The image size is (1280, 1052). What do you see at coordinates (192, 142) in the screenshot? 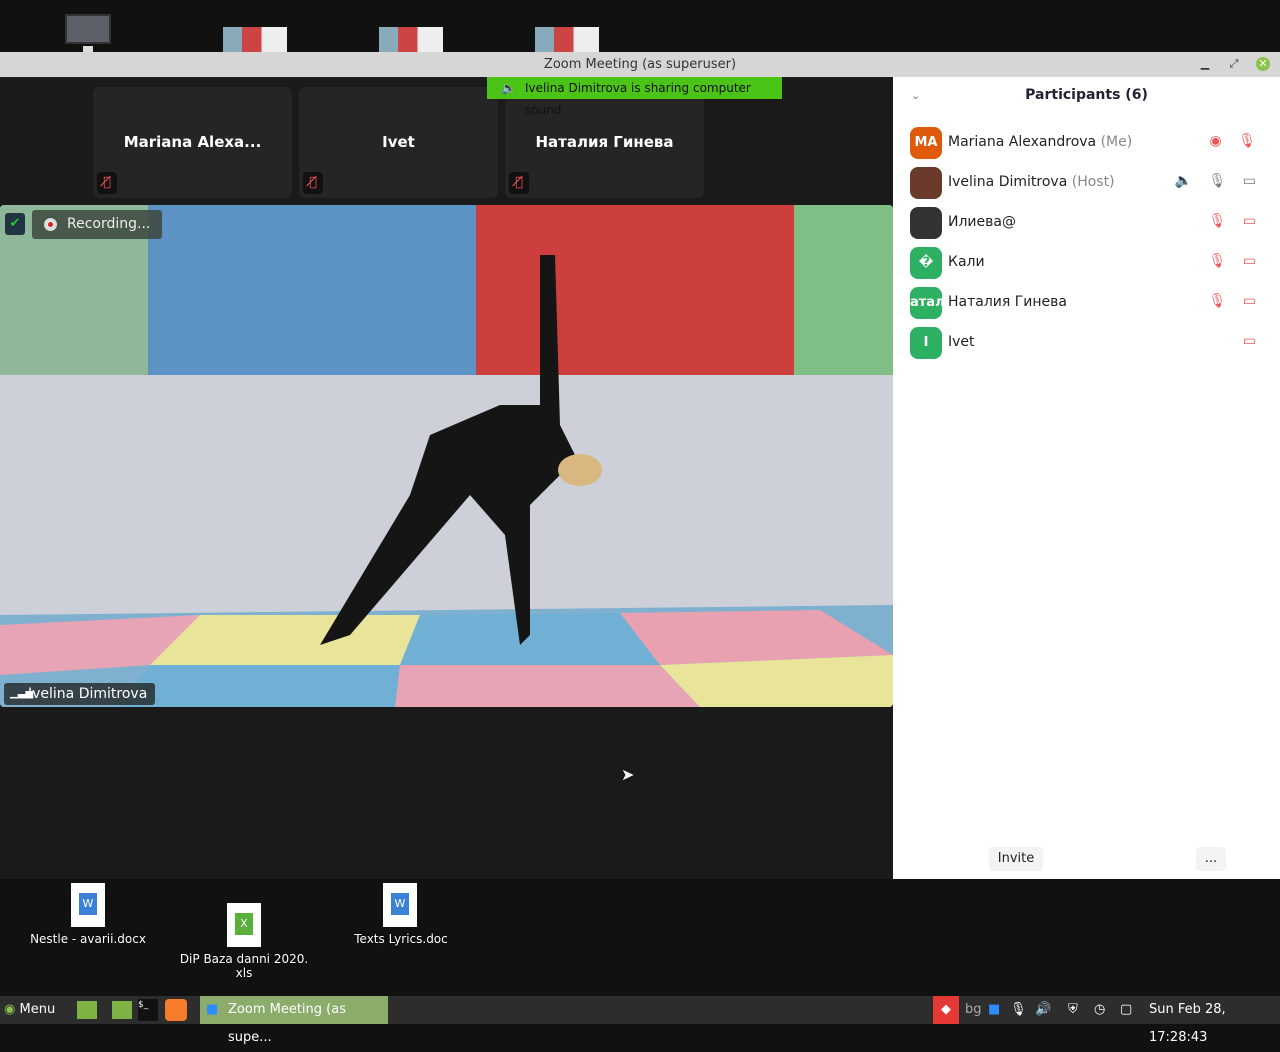
I see `participant-tile: Mariana Alexa... 🎙̸` at bounding box center [192, 142].